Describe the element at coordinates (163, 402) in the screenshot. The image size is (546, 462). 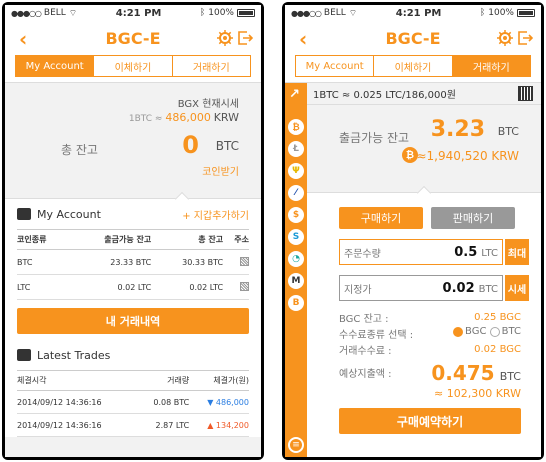
I see `trade-amount: 0.08 BTC` at that location.